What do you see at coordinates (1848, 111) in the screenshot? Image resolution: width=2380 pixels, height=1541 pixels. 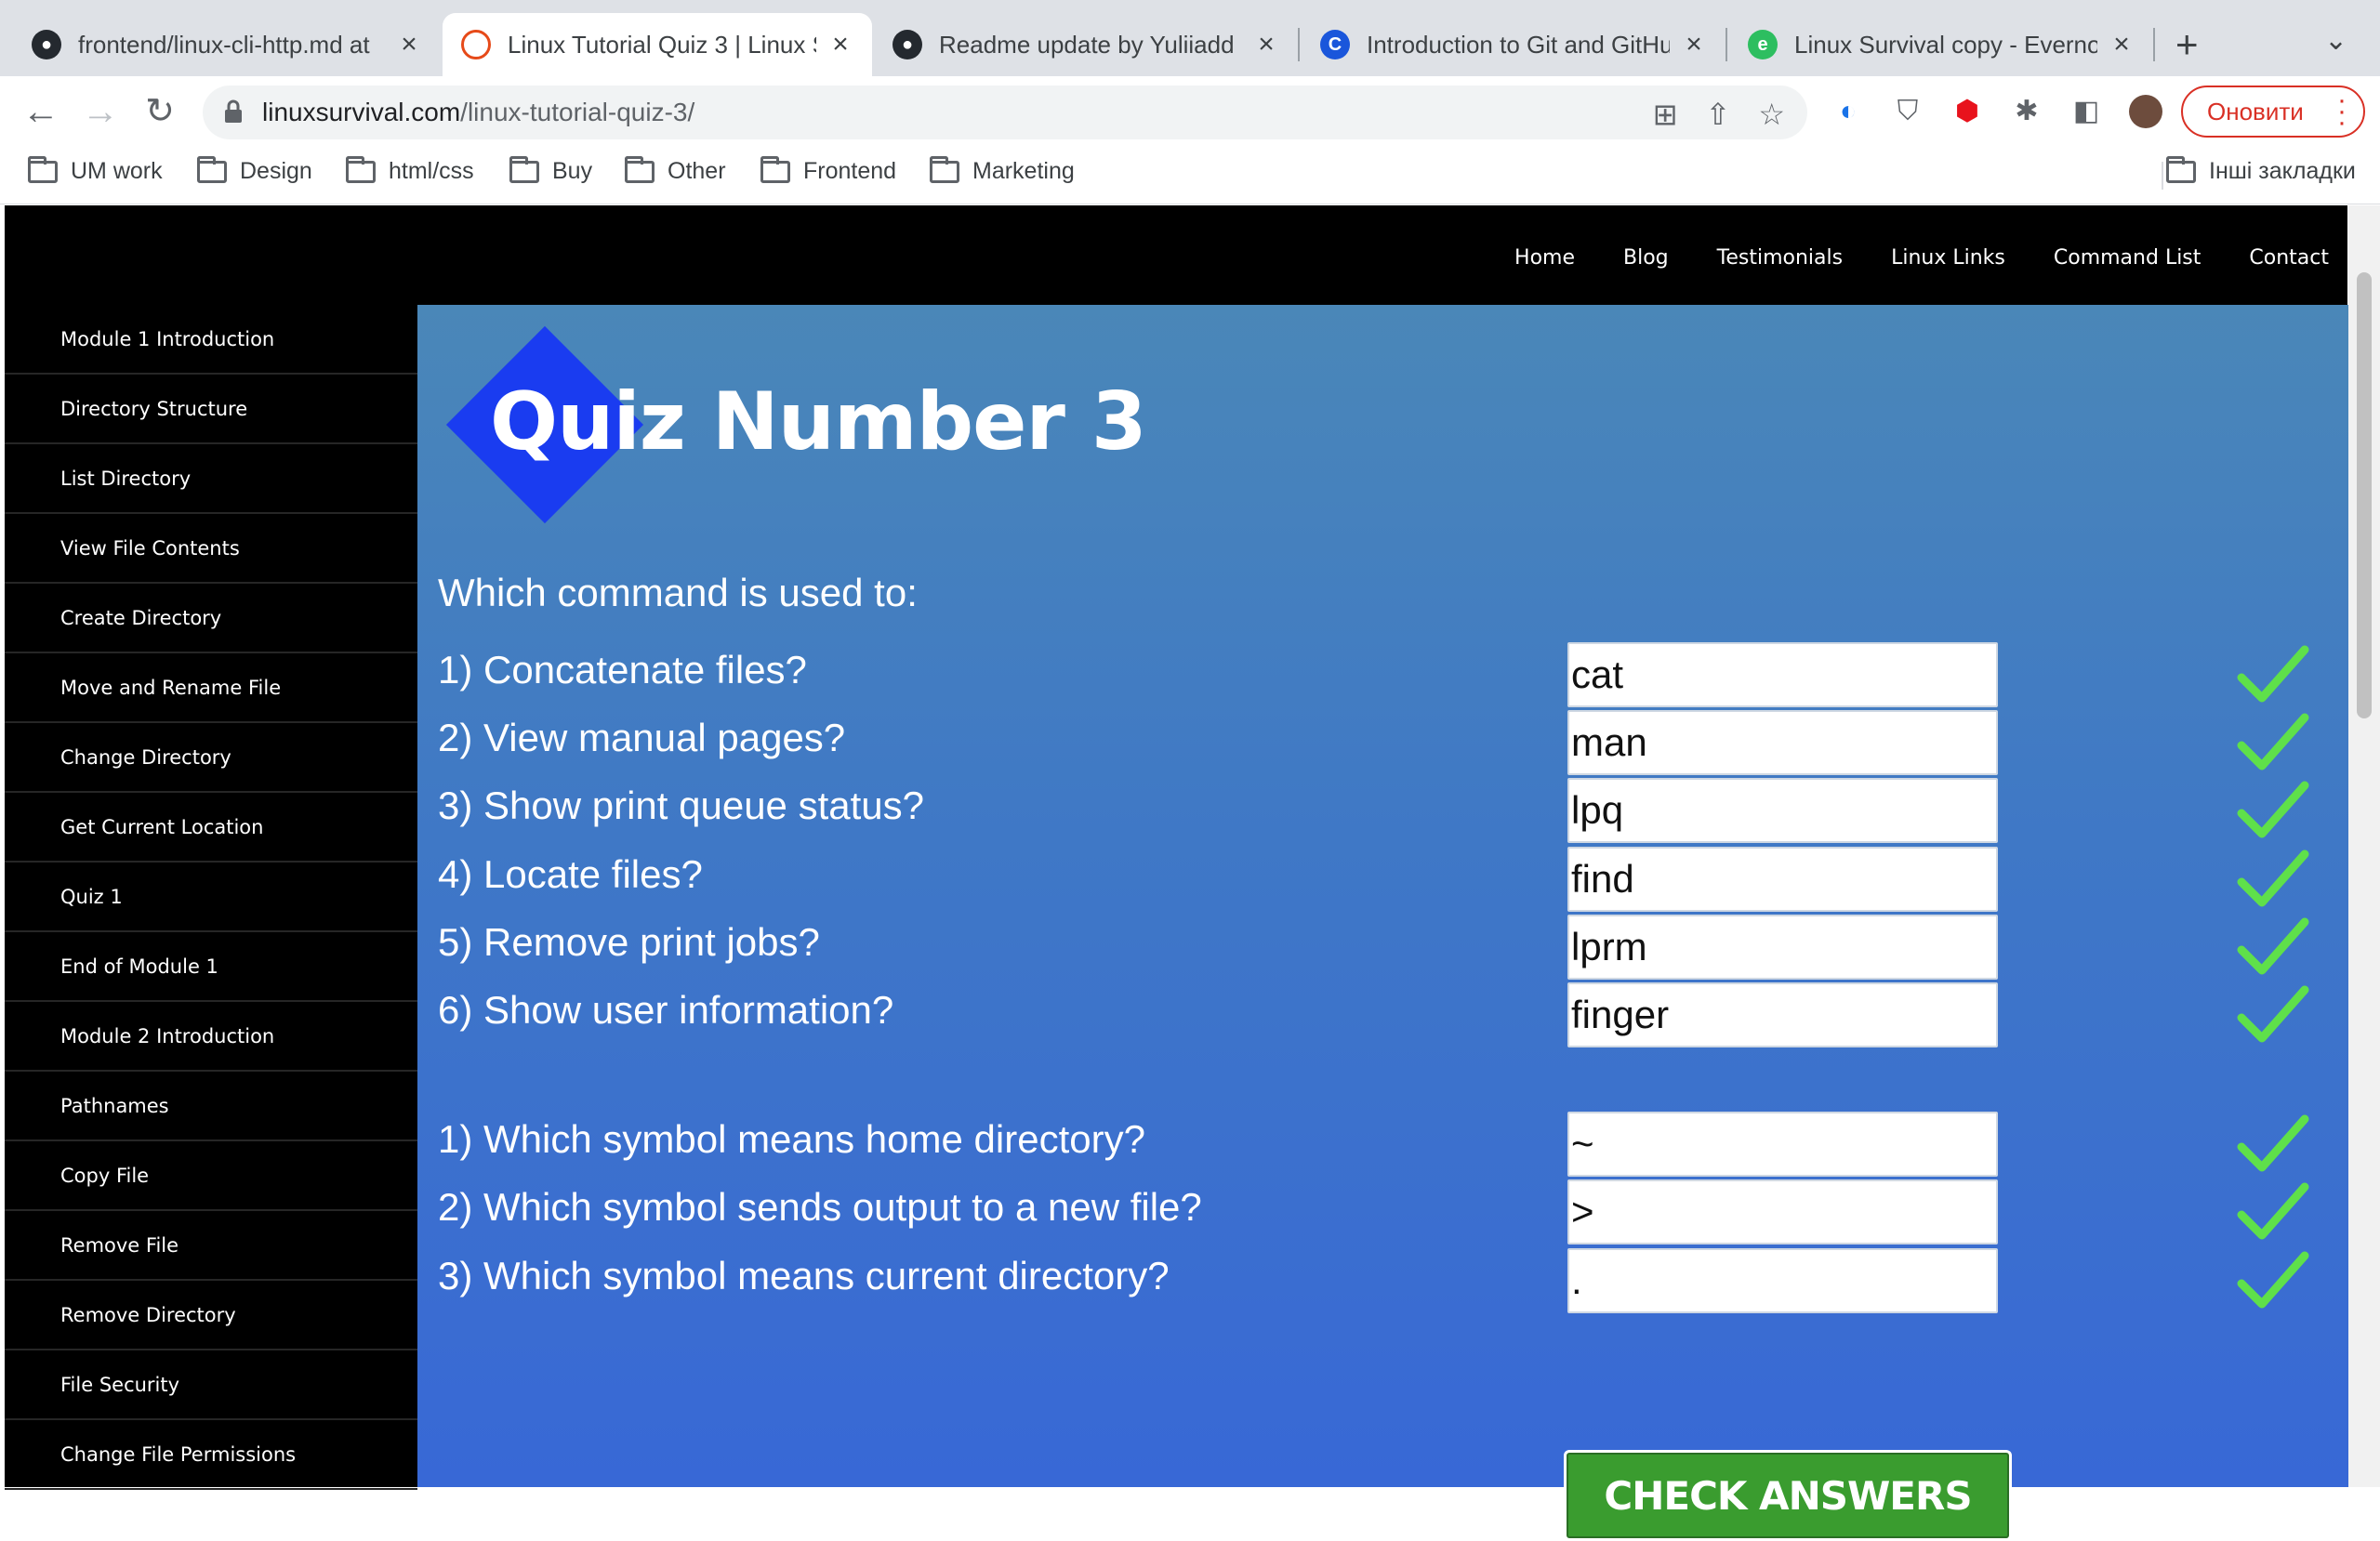 I see `extension-sync-icon: ◐` at bounding box center [1848, 111].